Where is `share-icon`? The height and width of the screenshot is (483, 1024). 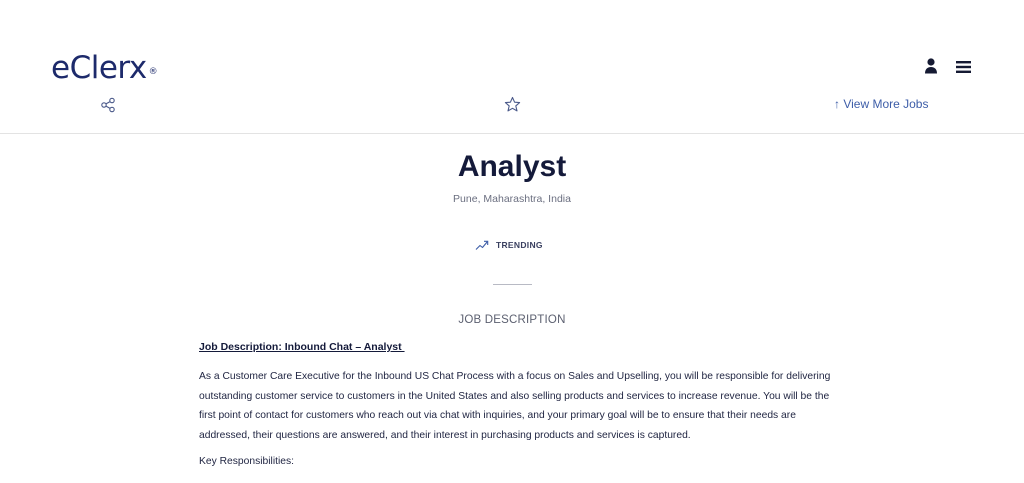 share-icon is located at coordinates (108, 105).